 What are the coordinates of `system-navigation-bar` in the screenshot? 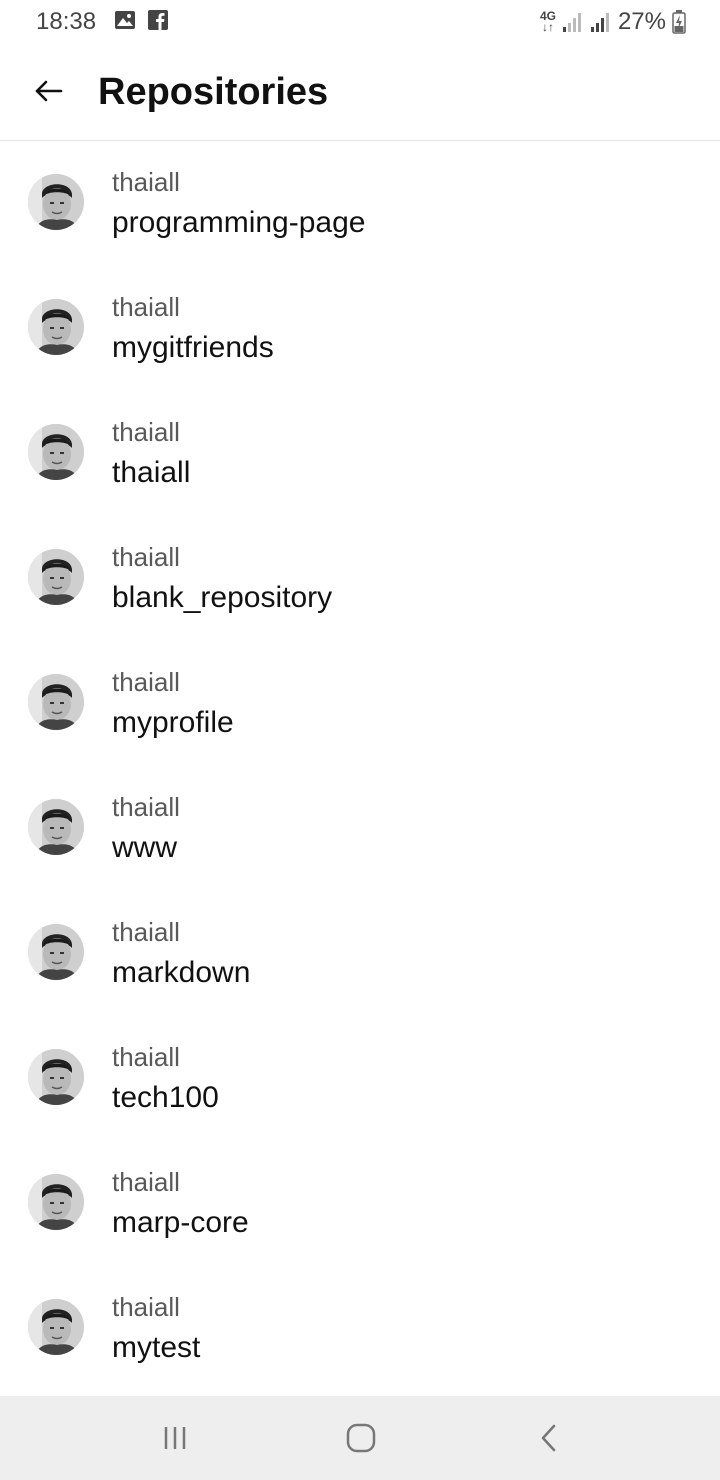 It's located at (360, 1438).